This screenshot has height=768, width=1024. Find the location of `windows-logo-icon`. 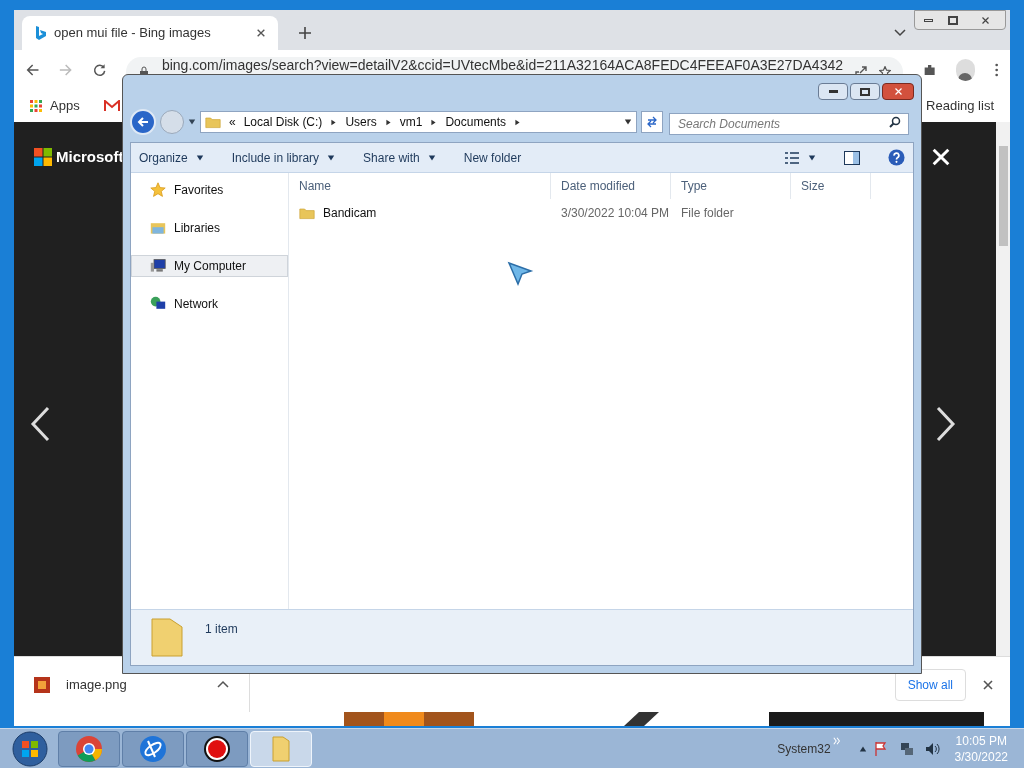

windows-logo-icon is located at coordinates (43, 157).